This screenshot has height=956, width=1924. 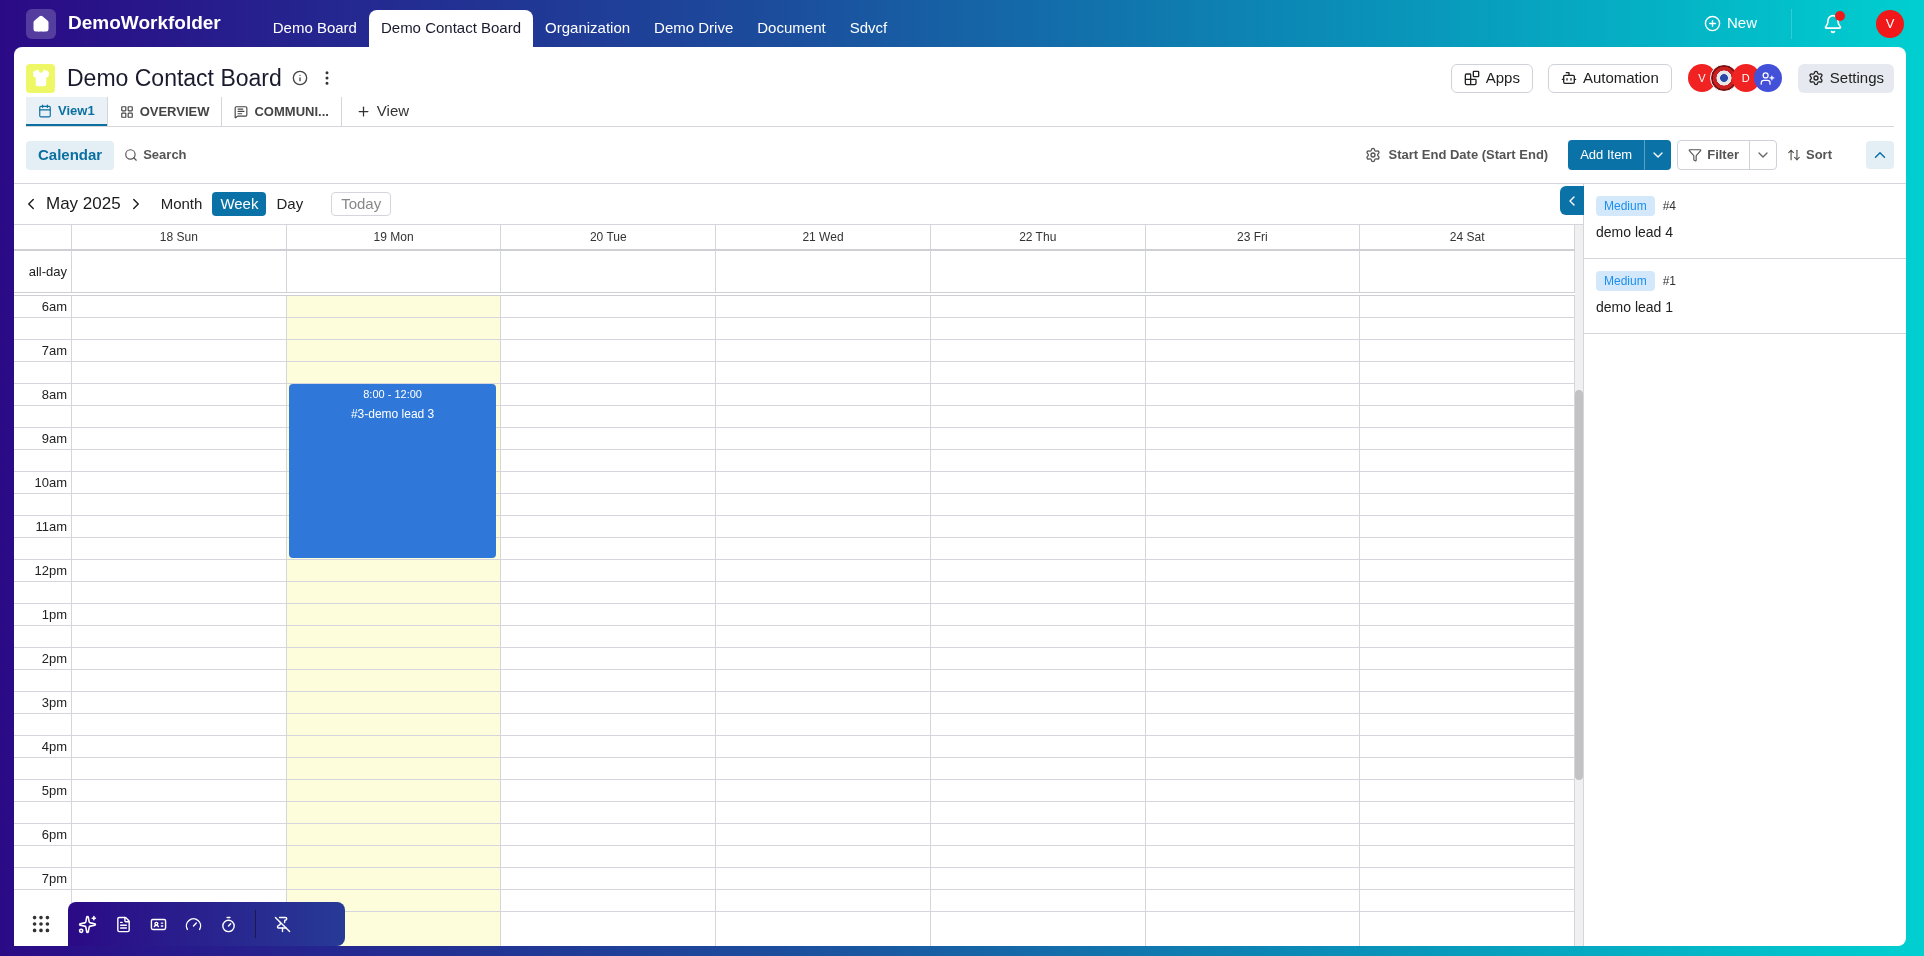 What do you see at coordinates (54, 658) in the screenshot?
I see `hour-label: 2pm` at bounding box center [54, 658].